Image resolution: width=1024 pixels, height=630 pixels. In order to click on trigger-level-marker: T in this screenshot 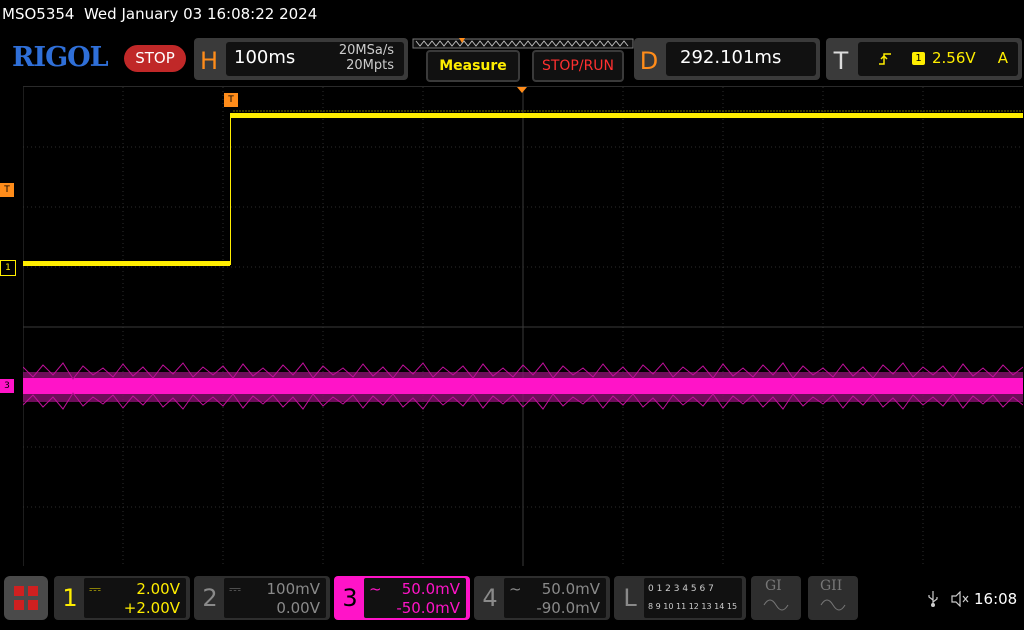, I will do `click(7, 190)`.